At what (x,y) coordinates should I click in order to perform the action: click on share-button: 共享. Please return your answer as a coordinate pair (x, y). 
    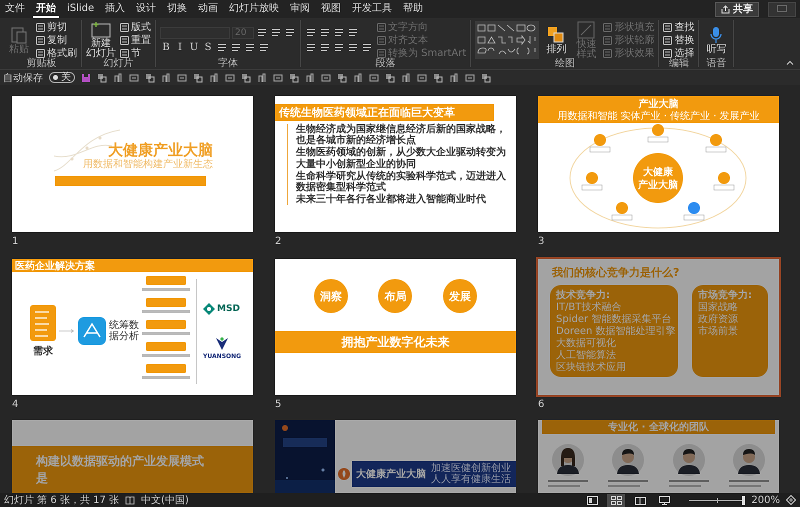
    Looking at the image, I should click on (737, 9).